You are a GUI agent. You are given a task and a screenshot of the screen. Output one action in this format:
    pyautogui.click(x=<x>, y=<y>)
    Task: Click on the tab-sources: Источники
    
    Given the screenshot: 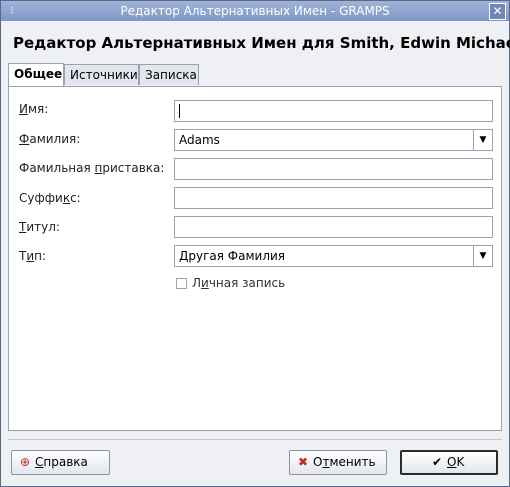 What is the action you would take?
    pyautogui.click(x=101, y=74)
    